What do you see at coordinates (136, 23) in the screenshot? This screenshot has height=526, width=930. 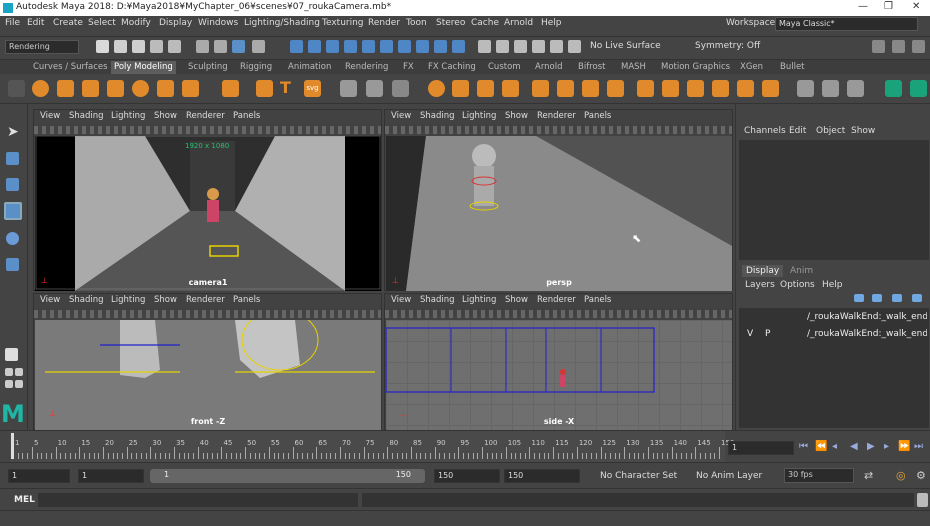 I see `menu-modify: Modify` at bounding box center [136, 23].